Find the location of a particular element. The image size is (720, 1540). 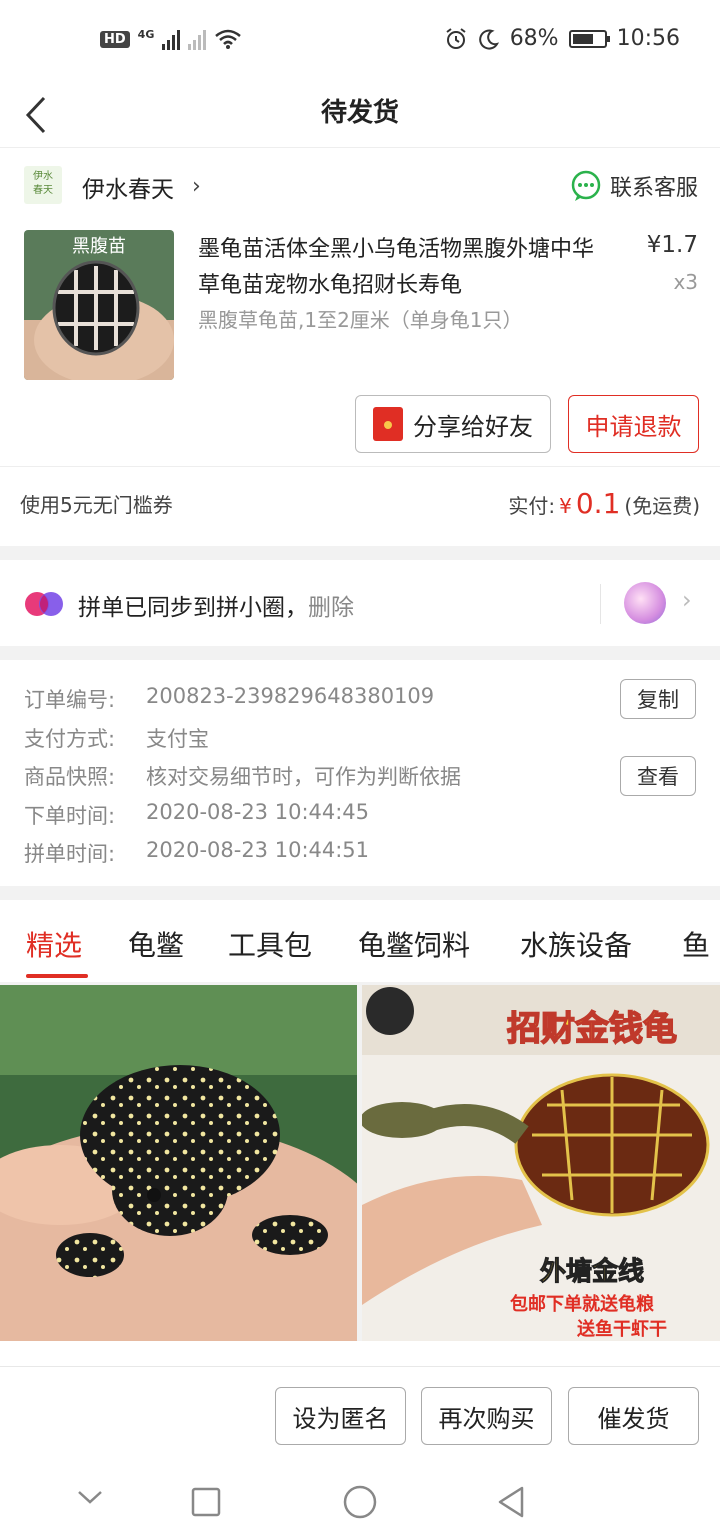

status-bar: HD 4G 68% 10:56 is located at coordinates (360, 41).